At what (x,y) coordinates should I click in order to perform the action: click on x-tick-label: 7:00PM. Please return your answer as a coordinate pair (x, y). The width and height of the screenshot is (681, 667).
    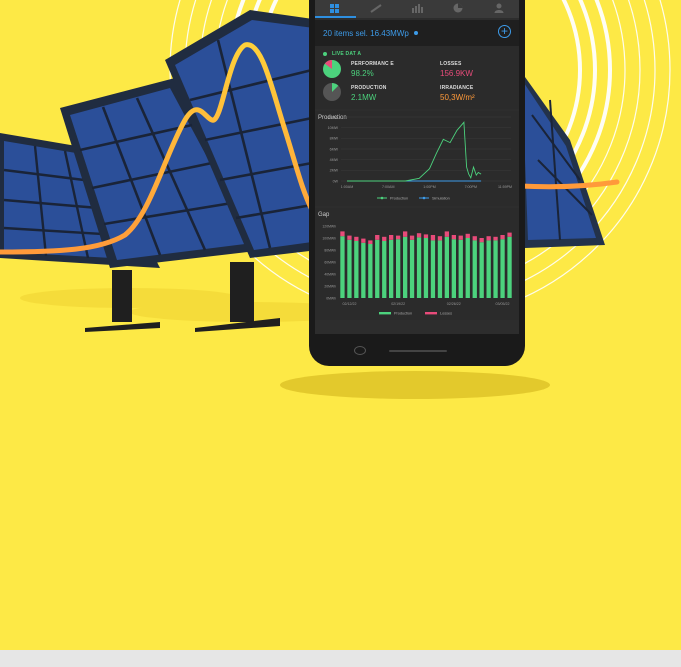
    Looking at the image, I should click on (471, 187).